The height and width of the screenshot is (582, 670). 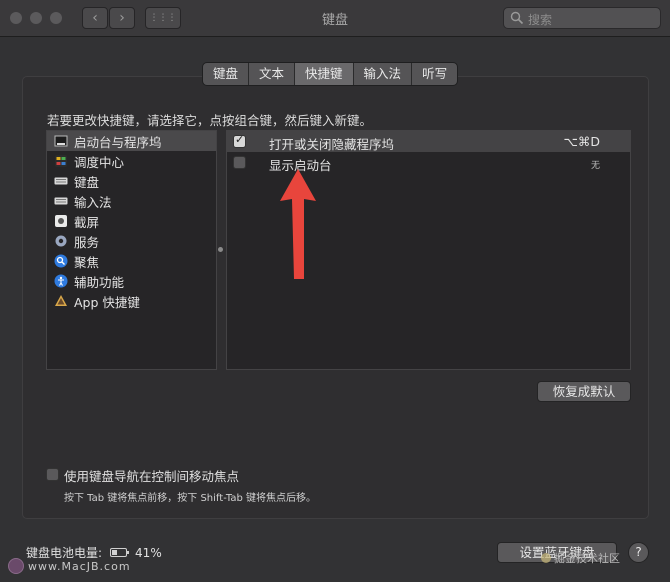 What do you see at coordinates (638, 552) in the screenshot?
I see `help-button: ?` at bounding box center [638, 552].